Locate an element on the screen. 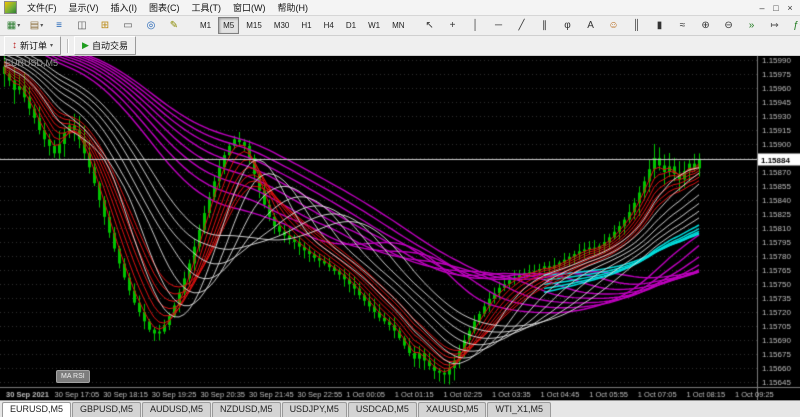 This screenshot has width=800, height=417. timeframe-d1: D1 is located at coordinates (351, 25).